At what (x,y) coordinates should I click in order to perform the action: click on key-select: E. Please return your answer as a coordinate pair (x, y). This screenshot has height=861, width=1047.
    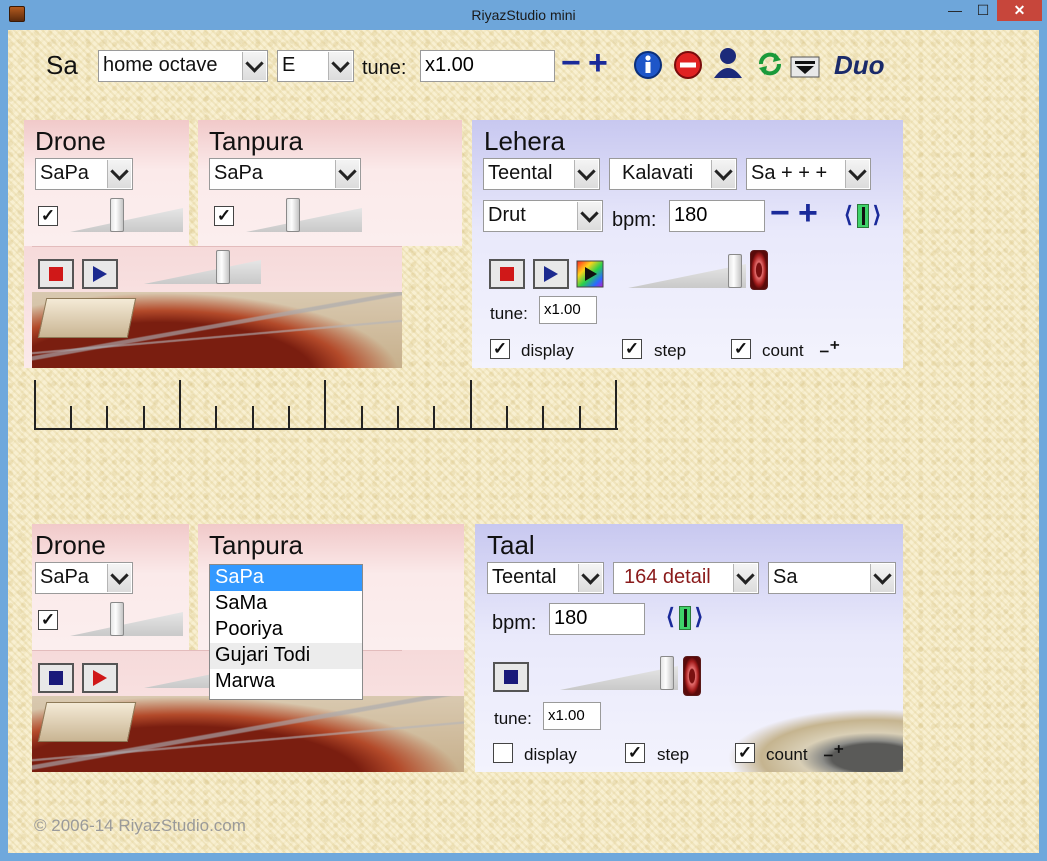
    Looking at the image, I should click on (315, 66).